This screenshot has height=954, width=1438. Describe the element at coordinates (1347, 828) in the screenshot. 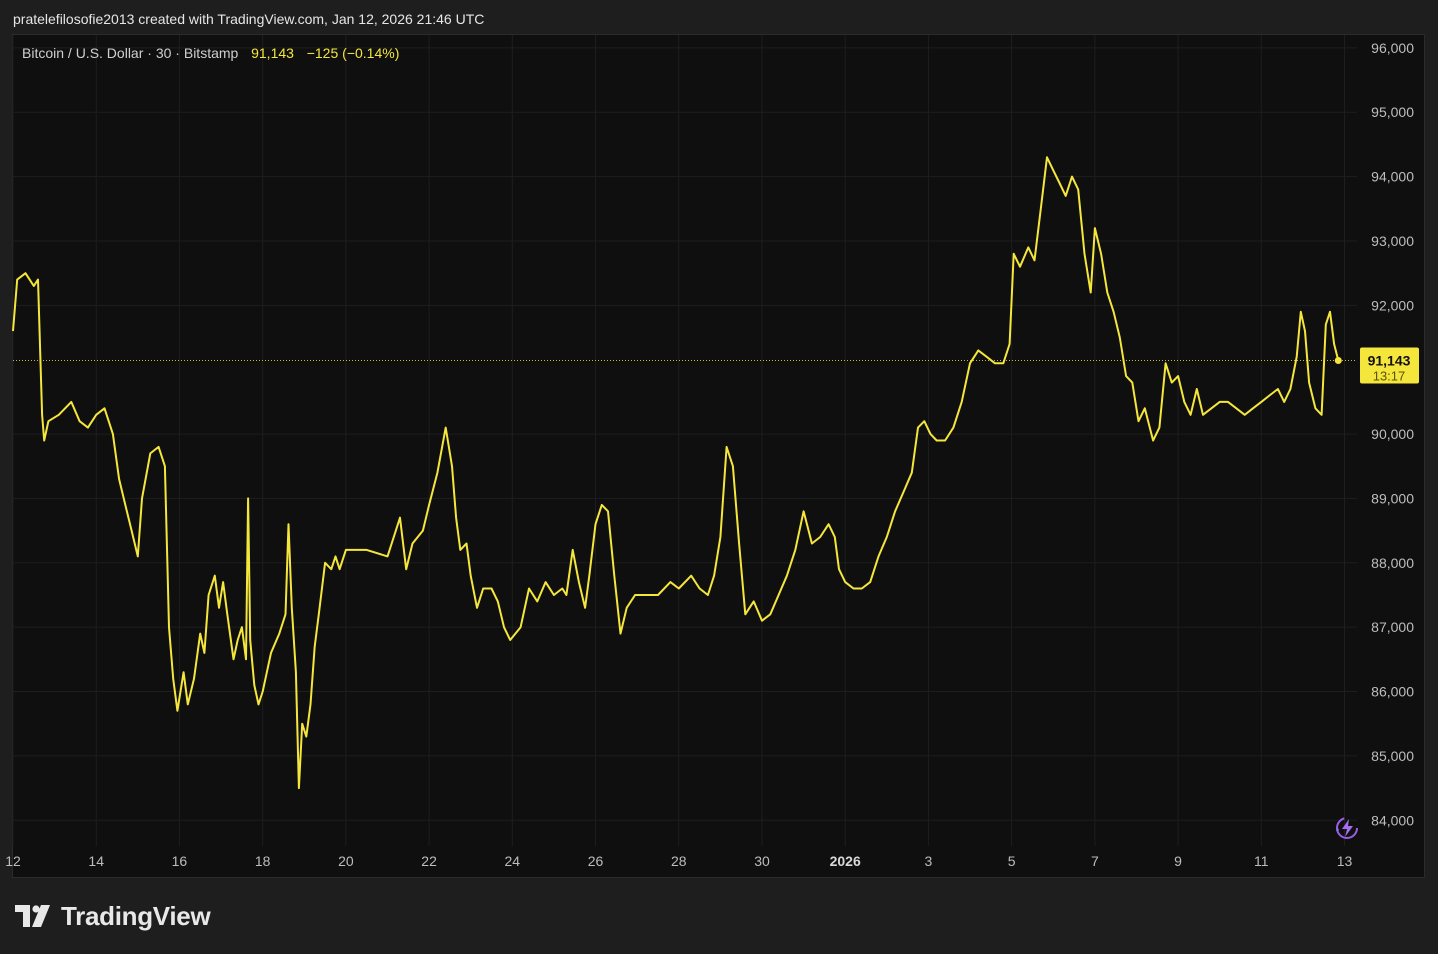

I see `lightning-reload-icon` at that location.